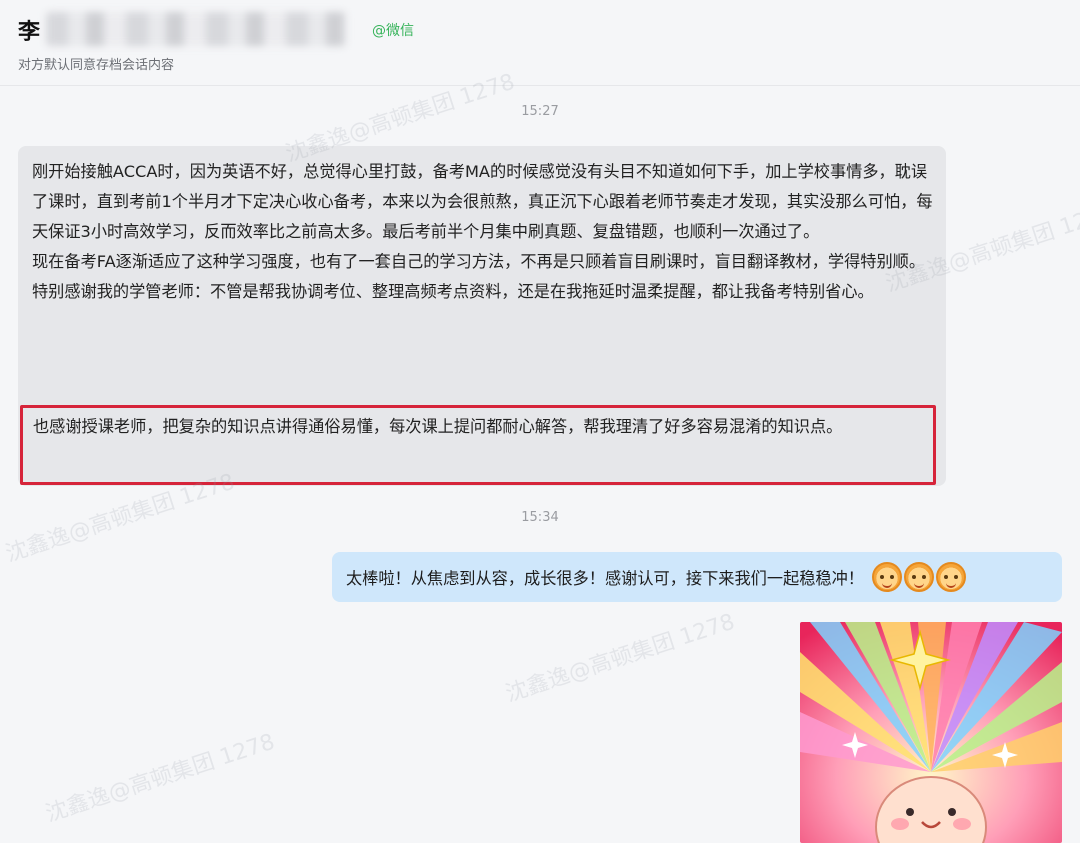 Image resolution: width=1080 pixels, height=843 pixels. I want to click on timestamp: 15:27, so click(540, 111).